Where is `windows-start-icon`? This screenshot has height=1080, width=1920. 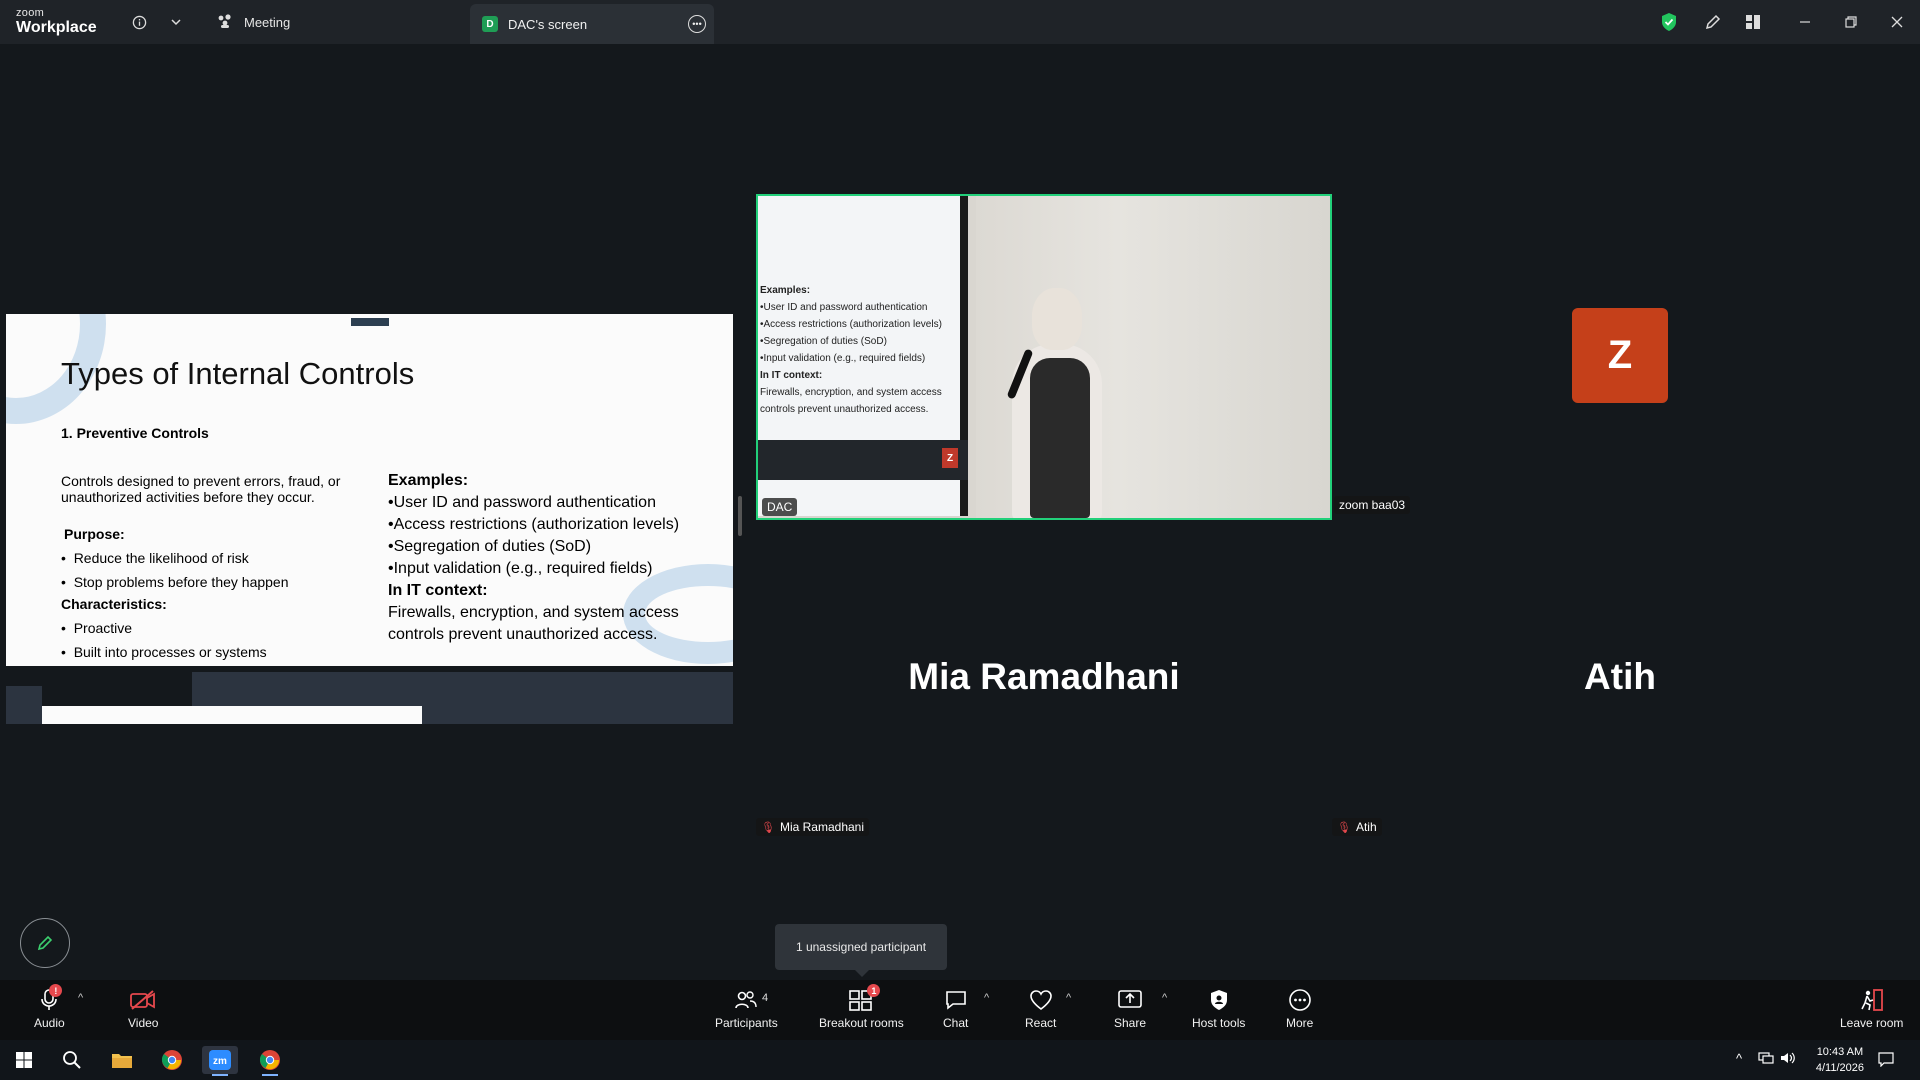
windows-start-icon is located at coordinates (24, 1060).